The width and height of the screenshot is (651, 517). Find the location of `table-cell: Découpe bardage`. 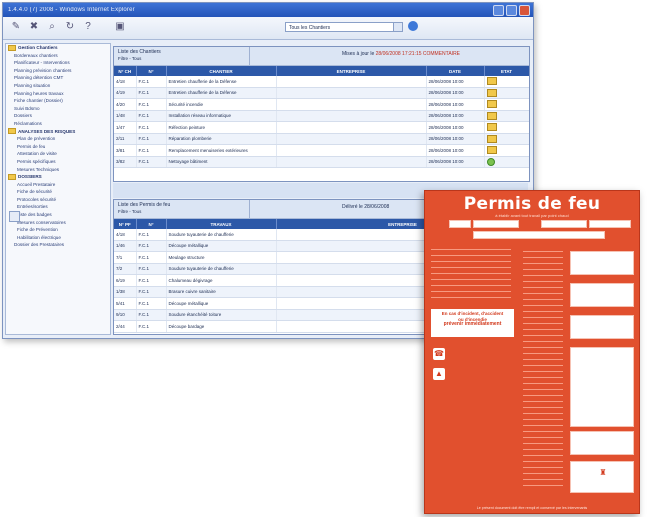

table-cell: Découpe bardage is located at coordinates (221, 326).